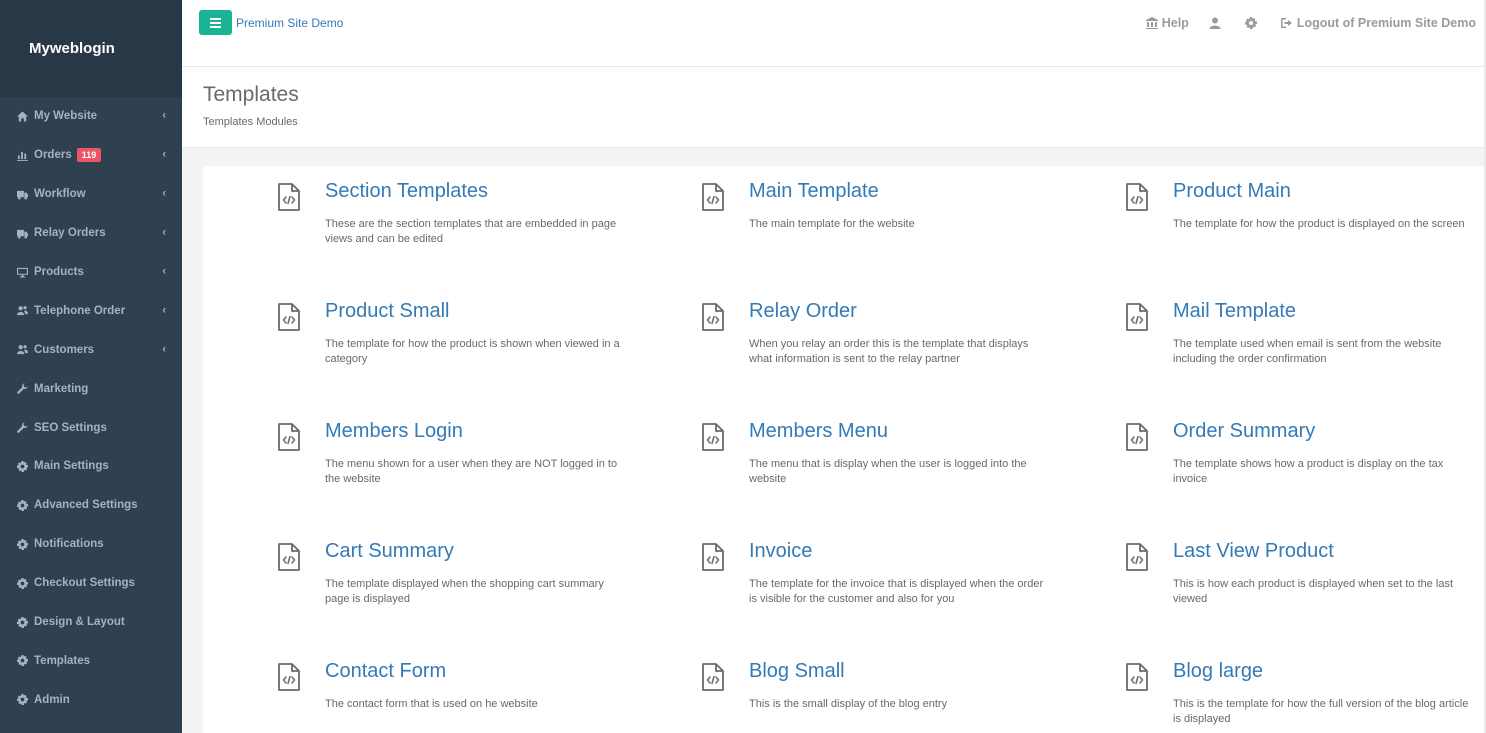 Image resolution: width=1486 pixels, height=733 pixels. Describe the element at coordinates (1232, 191) in the screenshot. I see `template-title-link: Product Main` at that location.